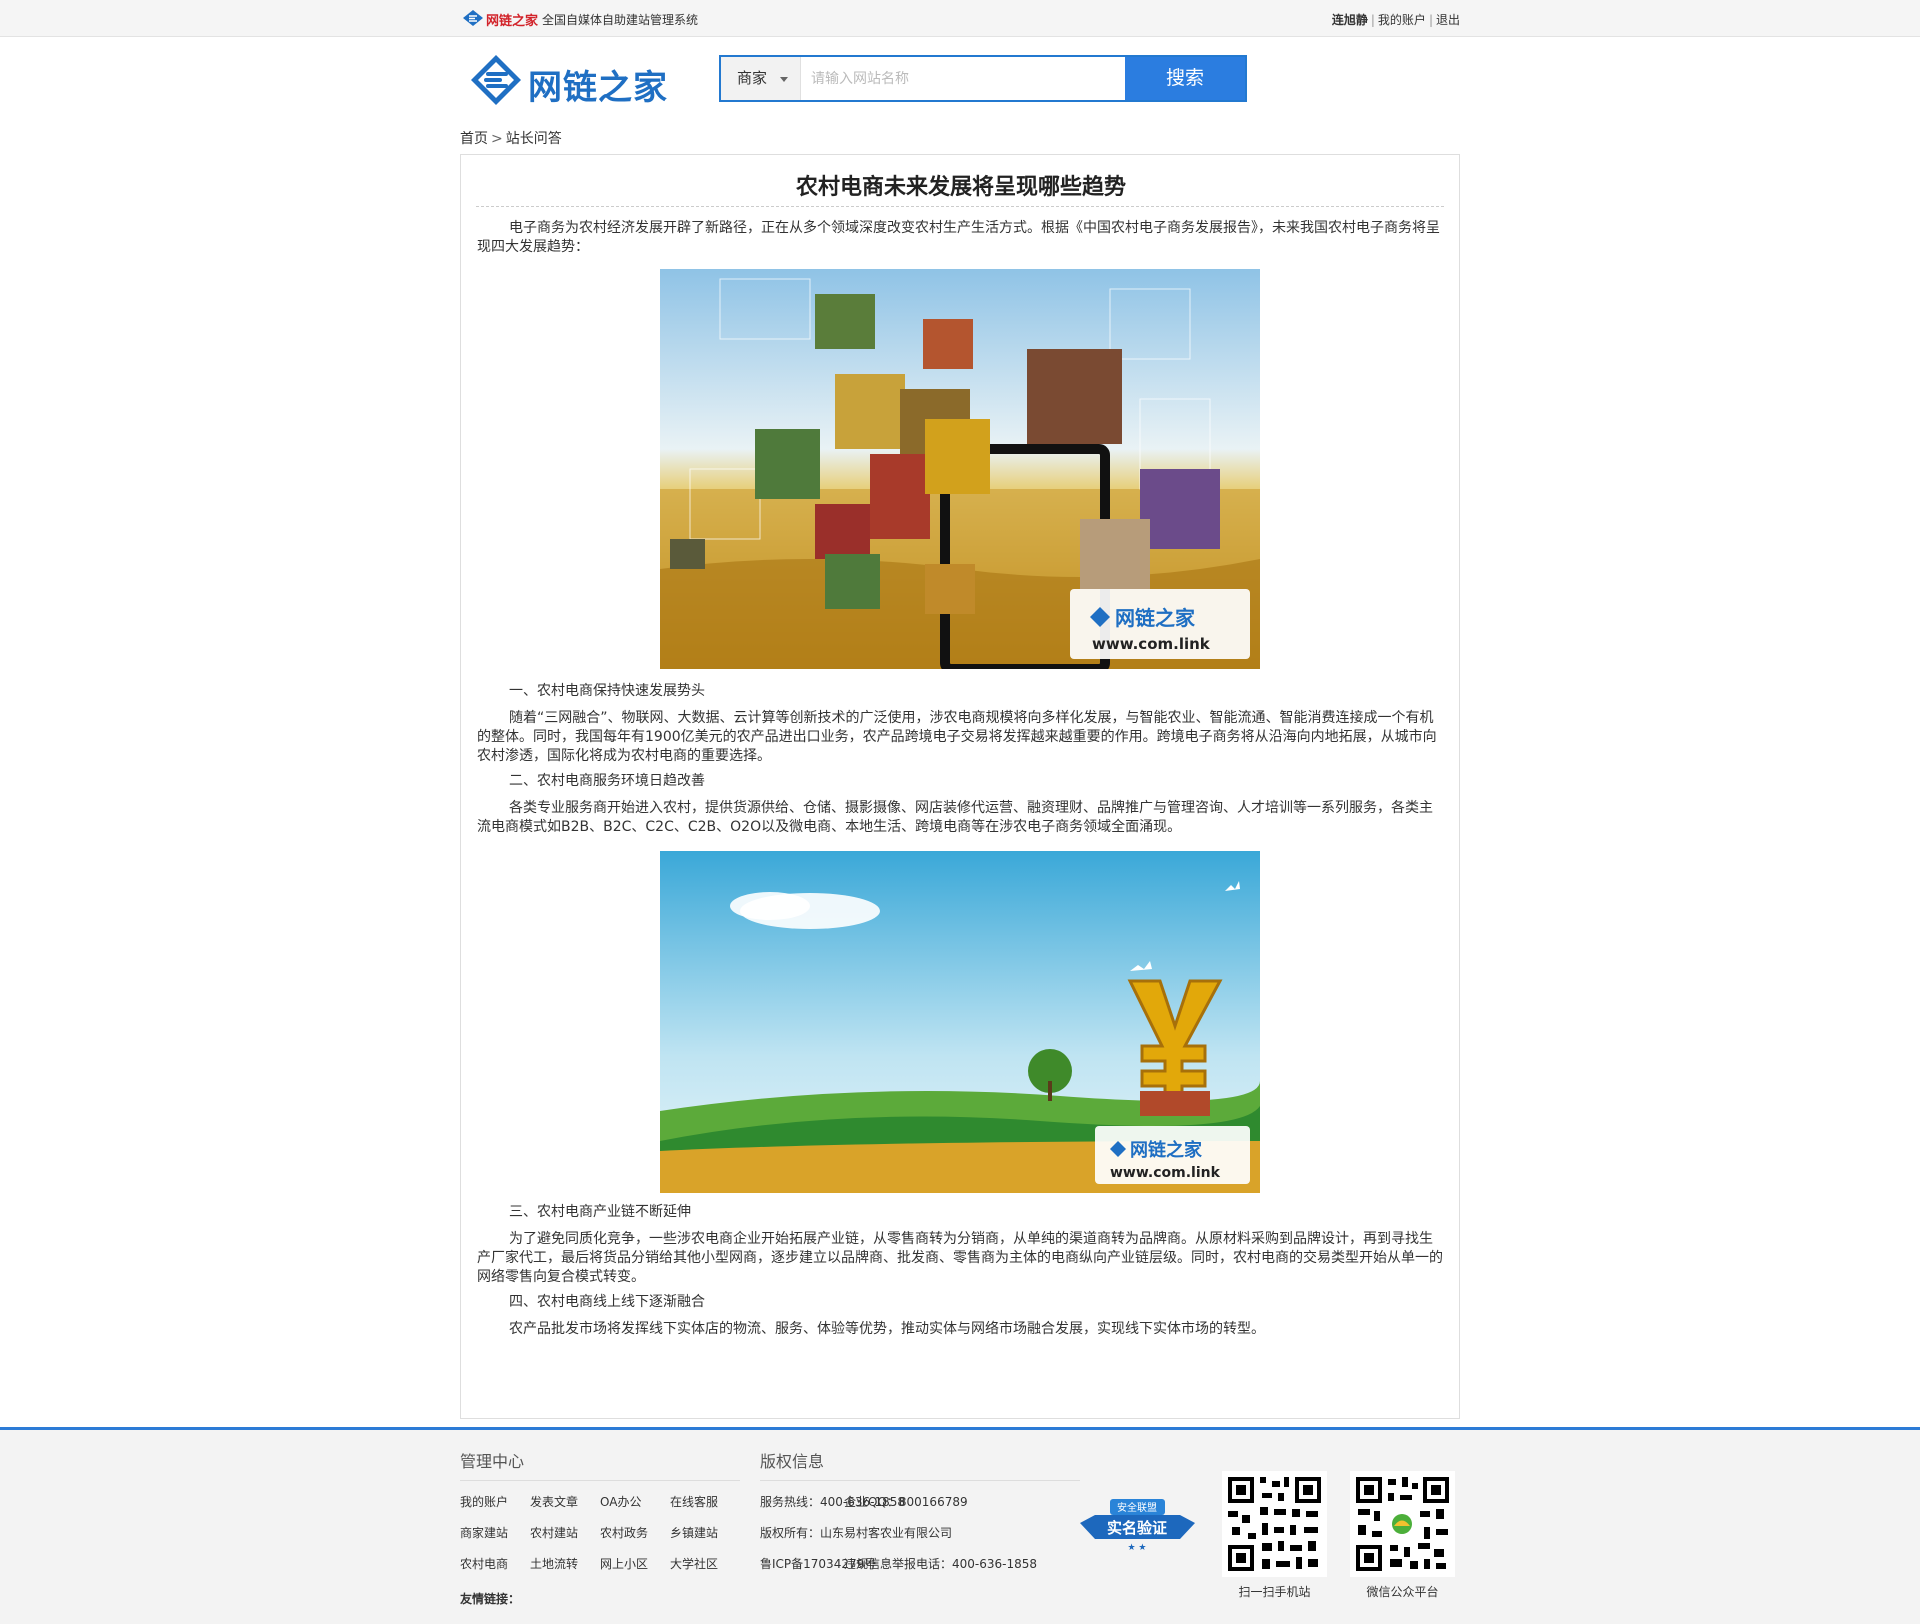 This screenshot has width=1920, height=1624. I want to click on search-category-select: 商家, so click(761, 78).